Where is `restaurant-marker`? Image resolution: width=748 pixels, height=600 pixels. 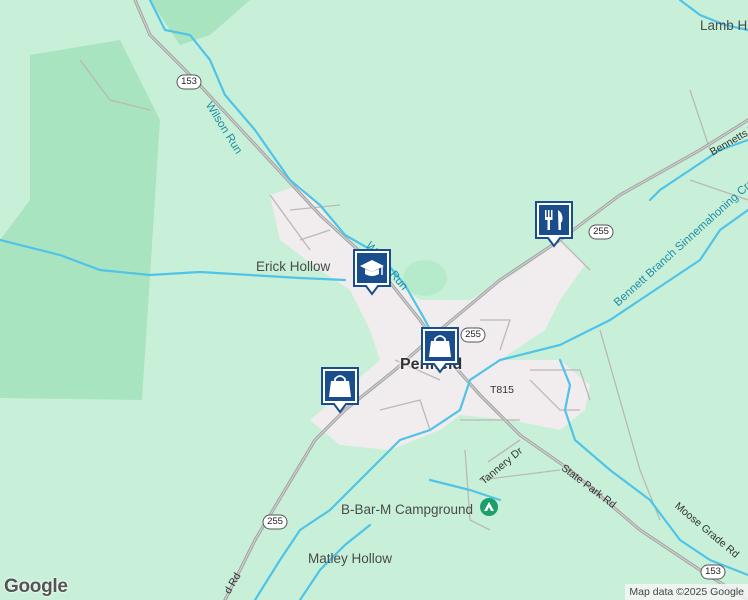 restaurant-marker is located at coordinates (554, 224).